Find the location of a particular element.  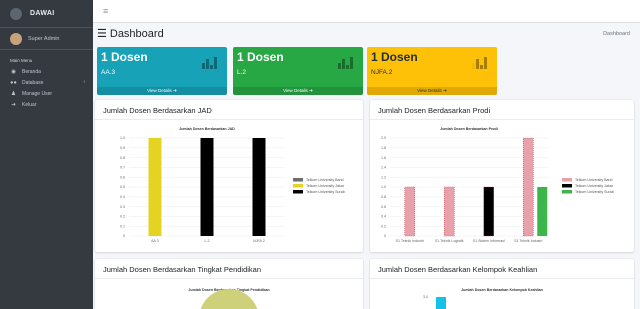

x-tick-label: NJFA.2 is located at coordinates (259, 241).